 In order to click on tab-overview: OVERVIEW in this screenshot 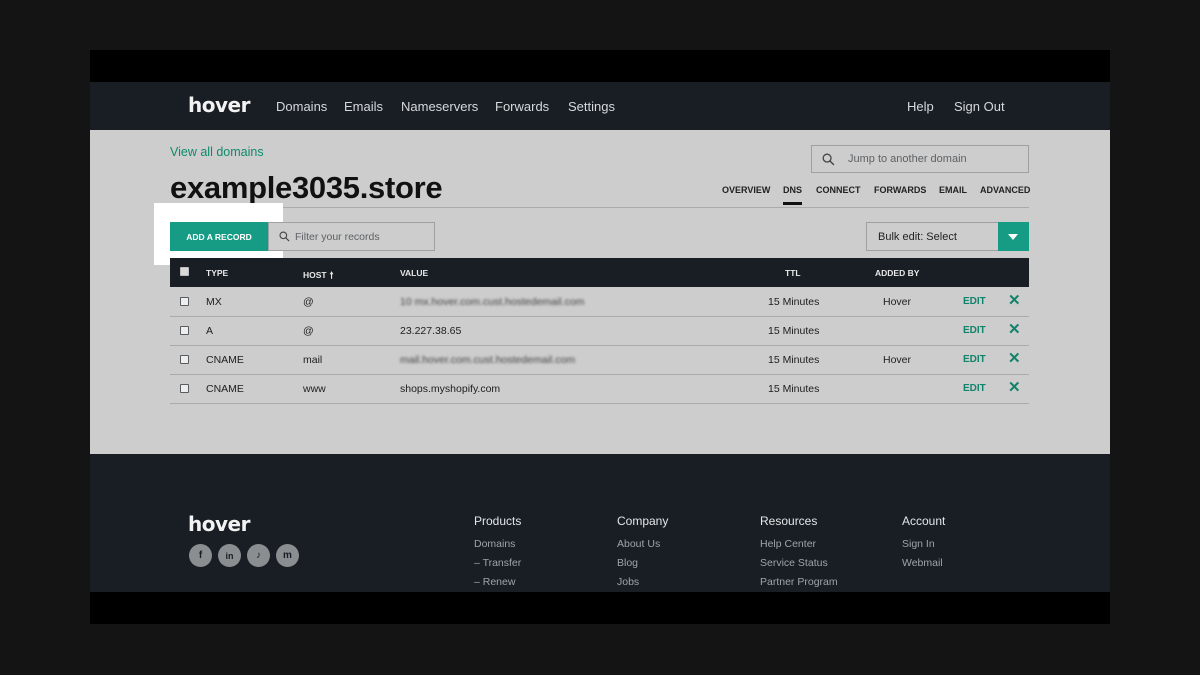, I will do `click(746, 190)`.